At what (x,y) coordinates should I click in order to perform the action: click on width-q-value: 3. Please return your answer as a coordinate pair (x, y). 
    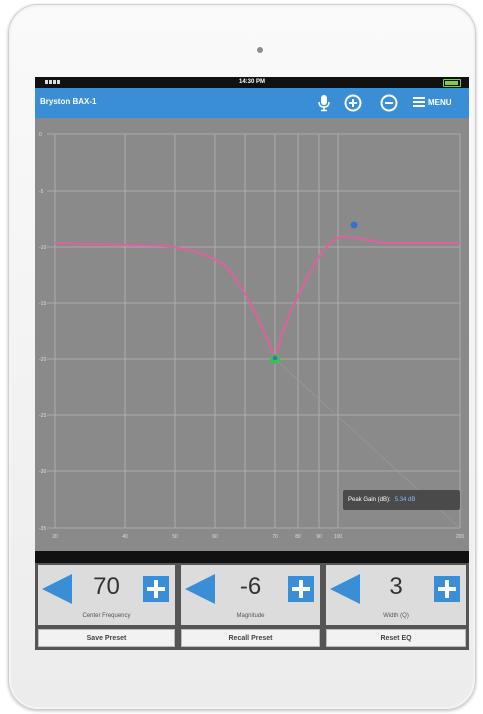
    Looking at the image, I should click on (396, 586).